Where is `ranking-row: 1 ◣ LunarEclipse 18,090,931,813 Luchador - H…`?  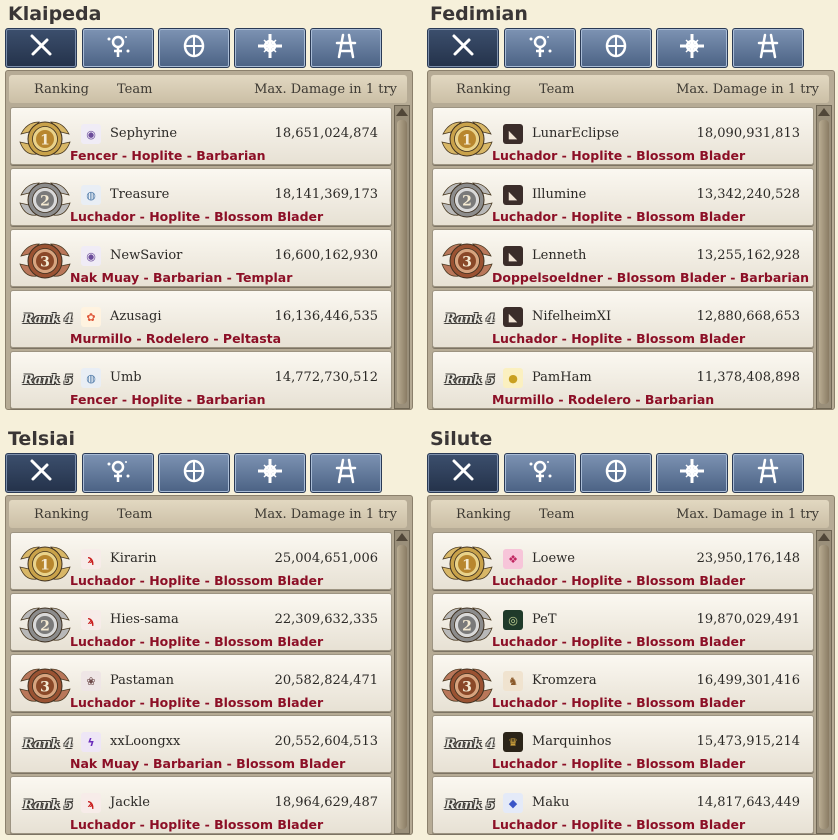 ranking-row: 1 ◣ LunarEclipse 18,090,931,813 Luchador - H… is located at coordinates (623, 136).